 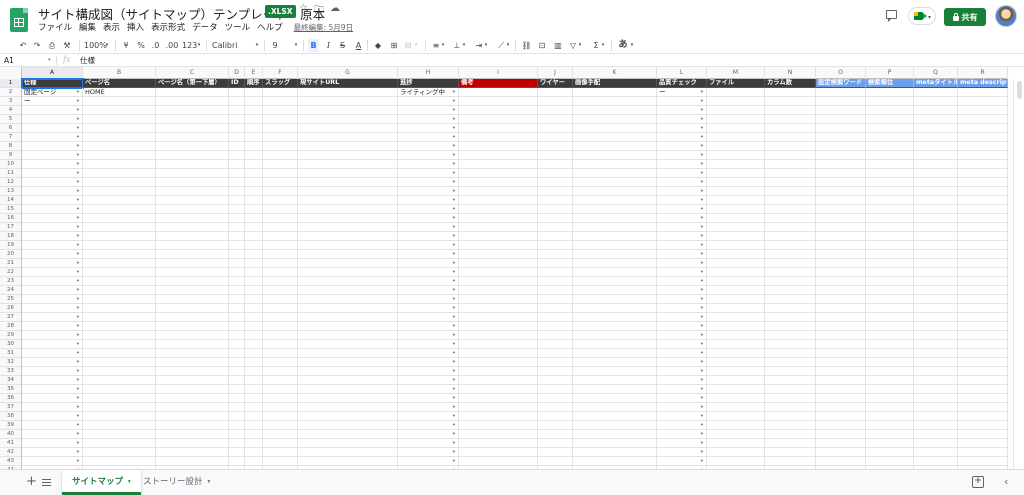 What do you see at coordinates (498, 73) in the screenshot?
I see `column-header: I` at bounding box center [498, 73].